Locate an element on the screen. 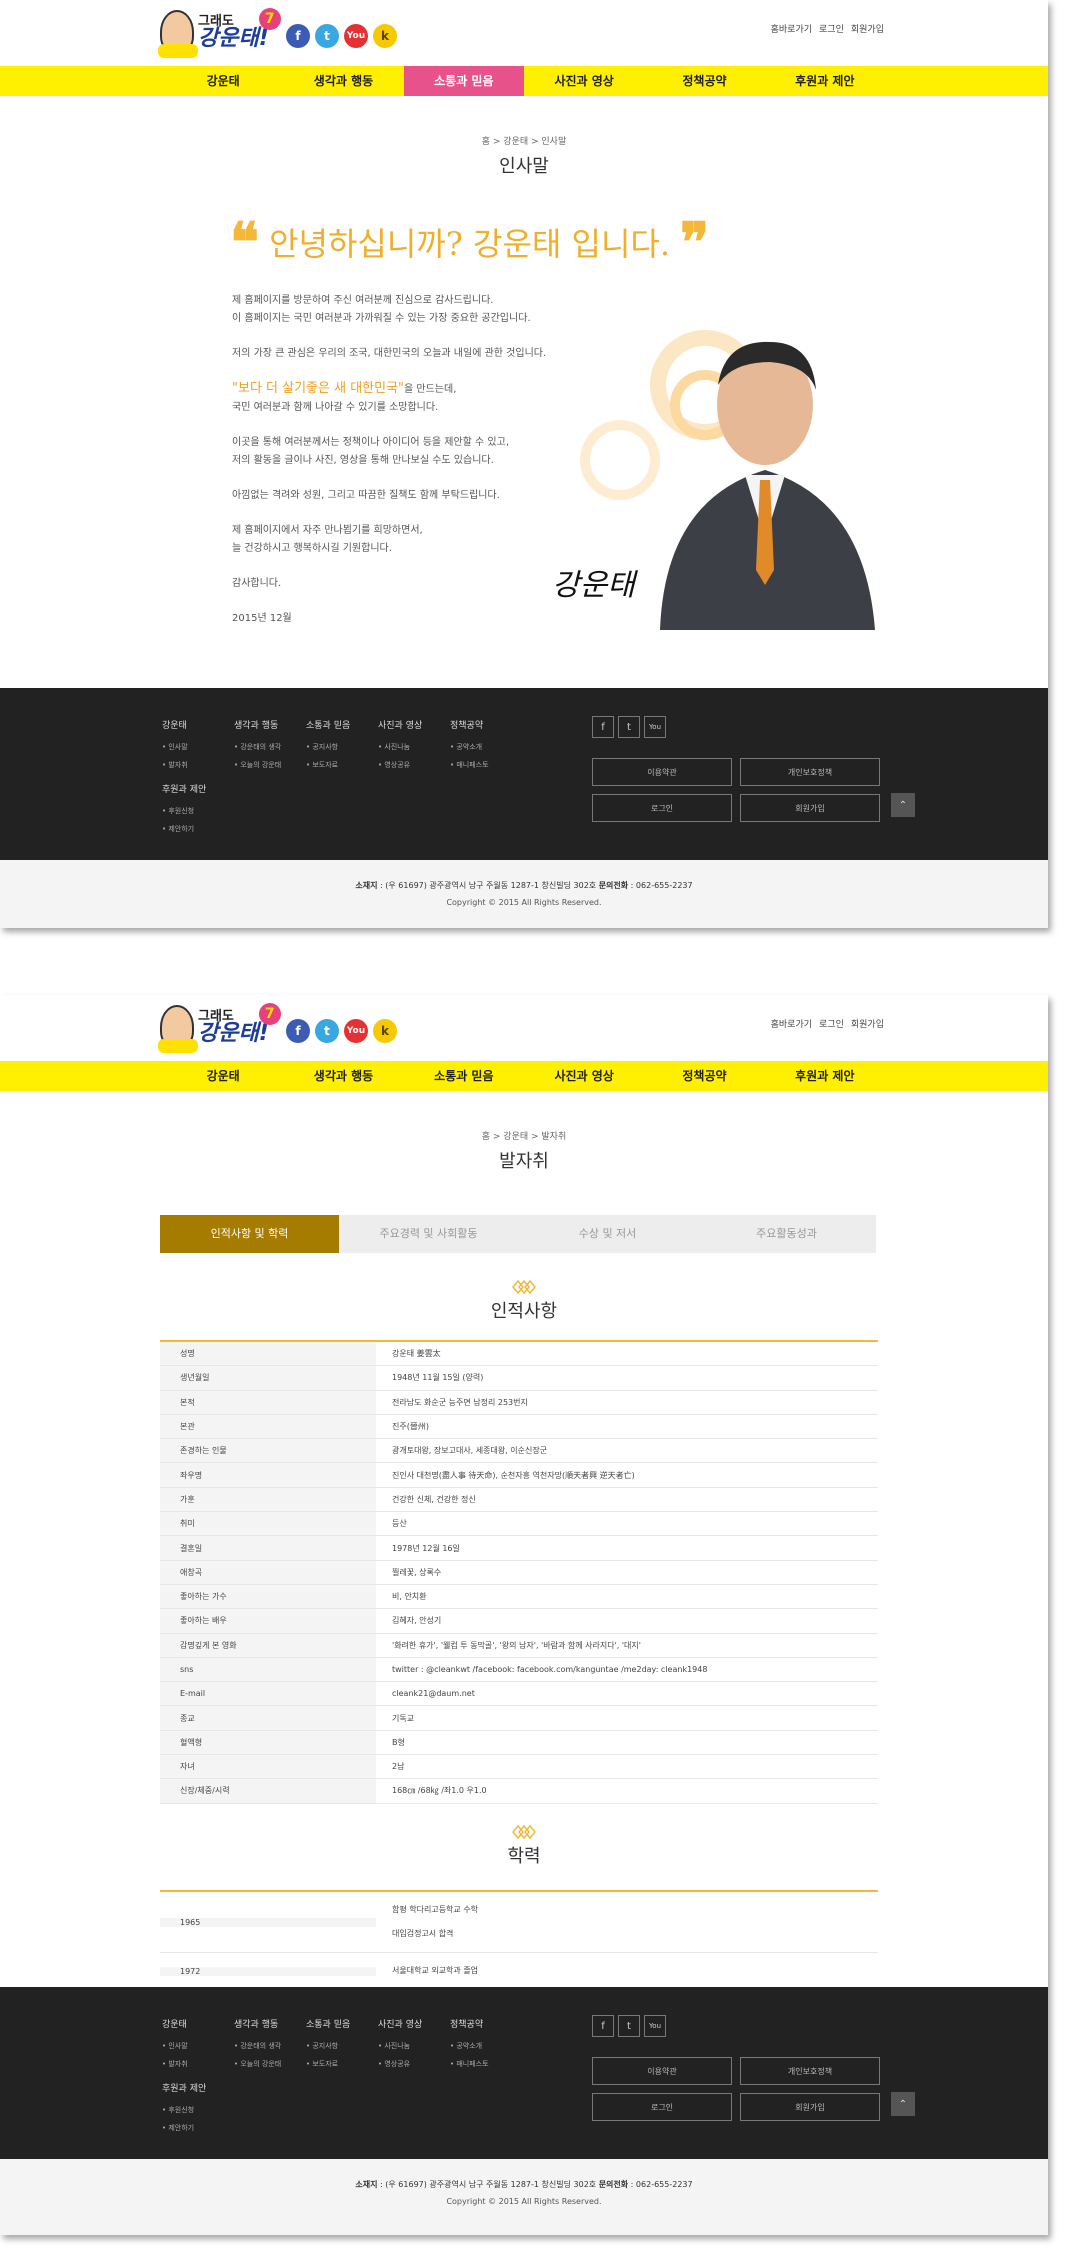 The height and width of the screenshot is (2250, 1066). tab-career: 주요경력 및 사회활동 is located at coordinates (428, 1234).